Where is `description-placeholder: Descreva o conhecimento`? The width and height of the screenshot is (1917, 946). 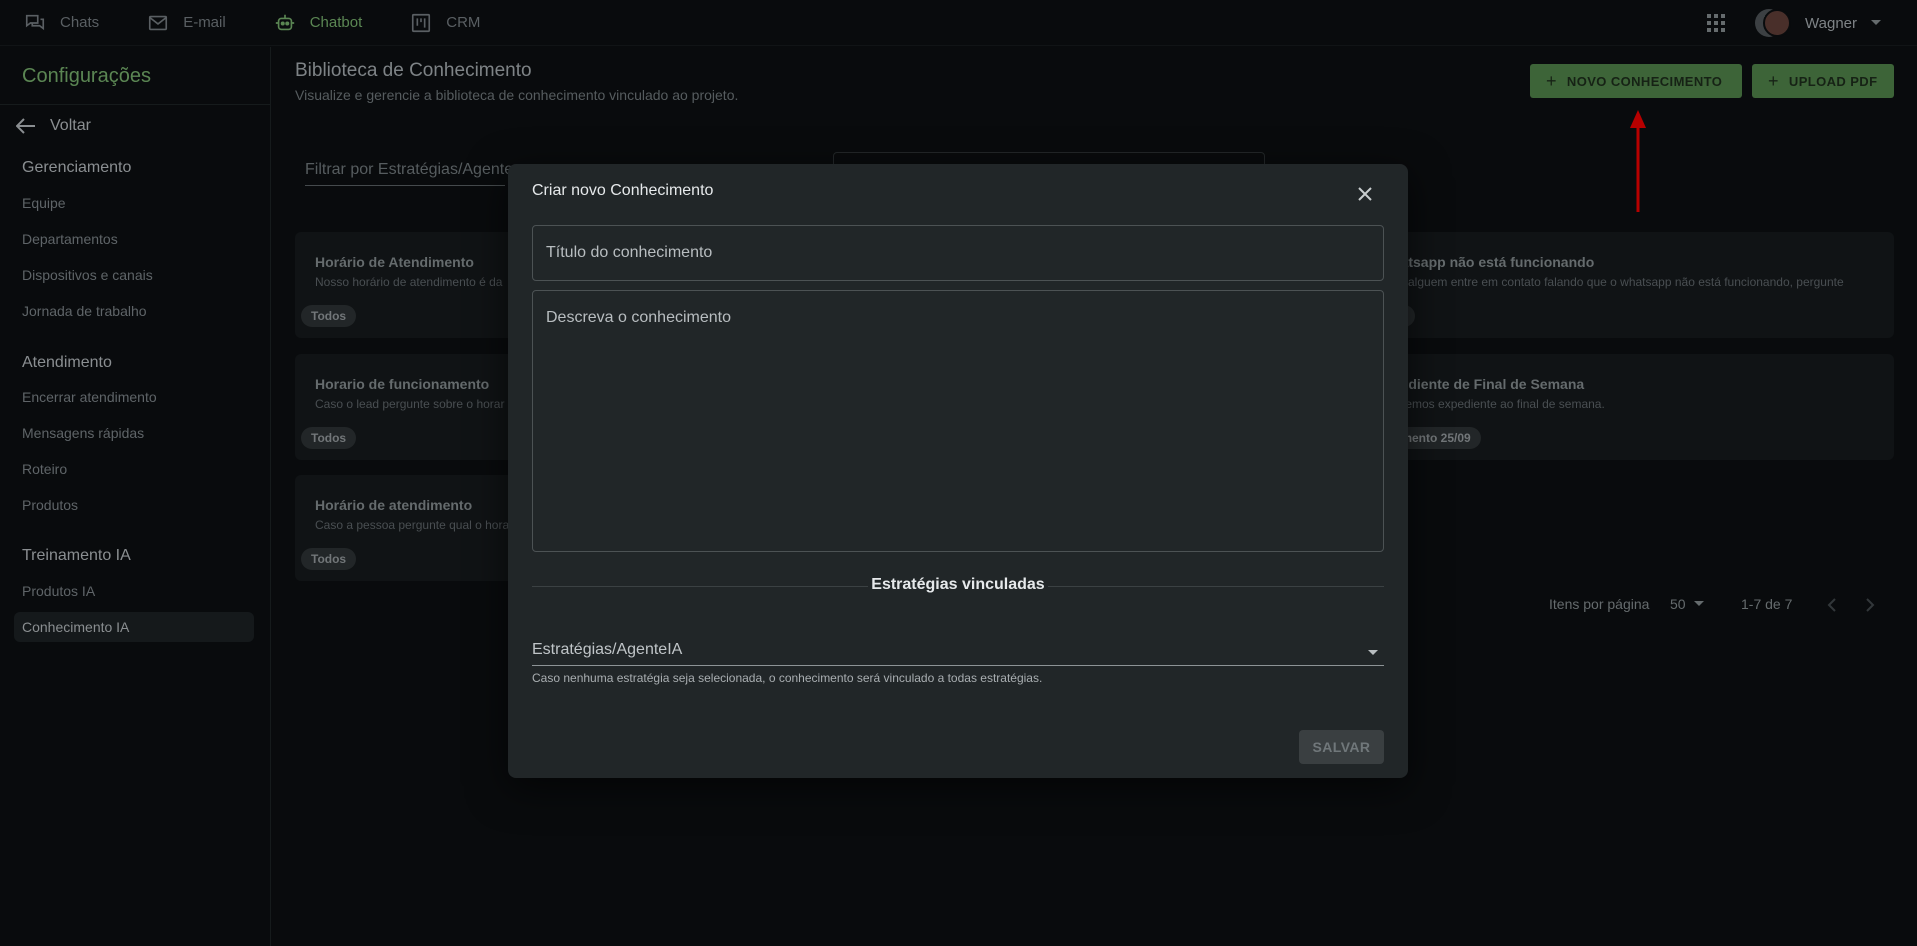
description-placeholder: Descreva o conhecimento is located at coordinates (638, 317).